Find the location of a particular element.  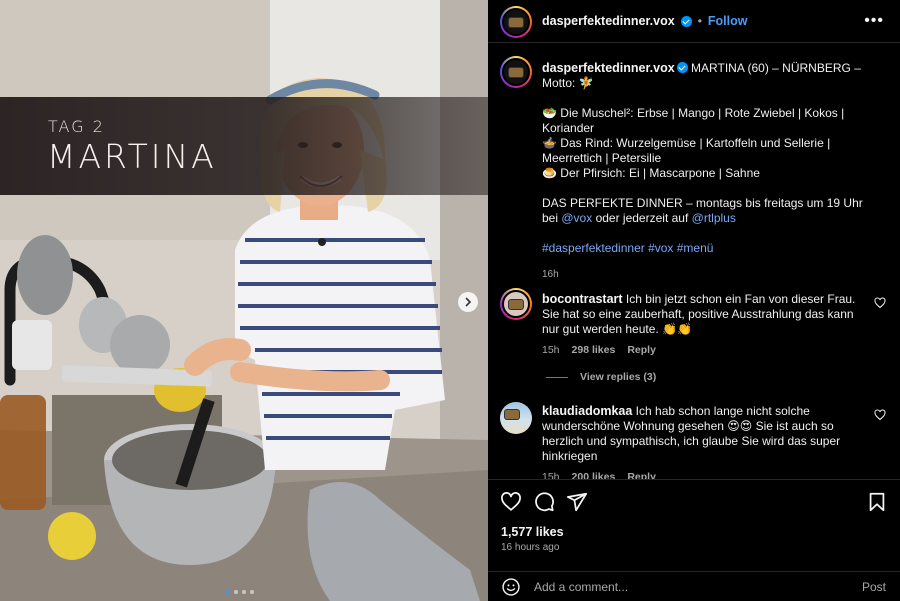

promo-mid-text: oder jederzeit auf is located at coordinates (642, 218).